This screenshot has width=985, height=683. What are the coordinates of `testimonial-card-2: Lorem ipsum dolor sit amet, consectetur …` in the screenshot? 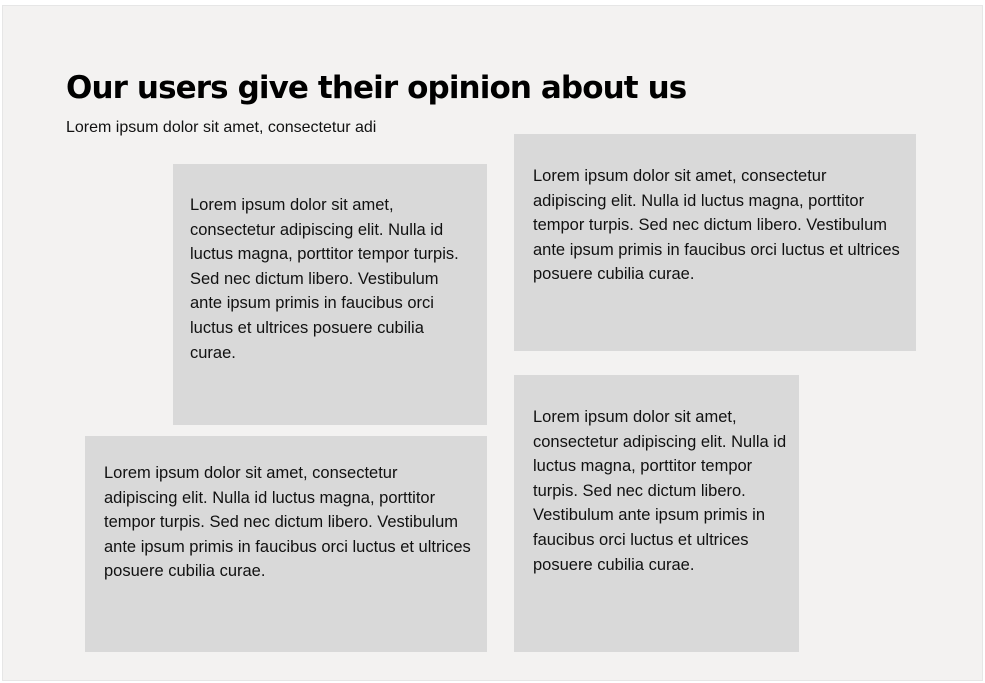 It's located at (715, 242).